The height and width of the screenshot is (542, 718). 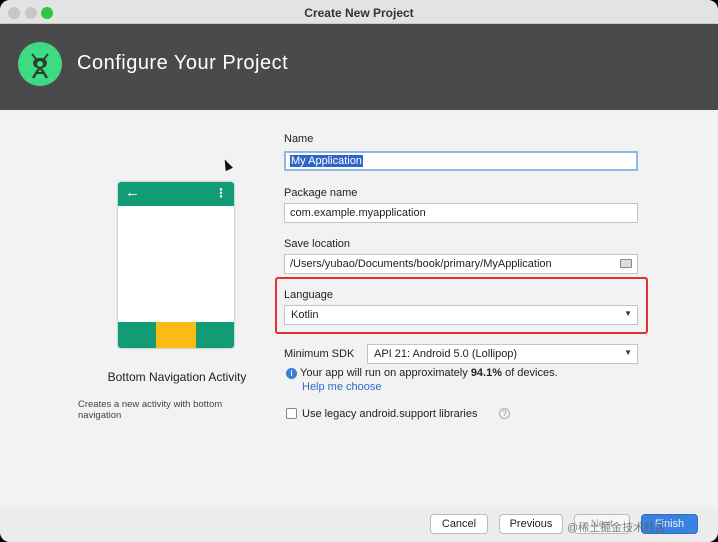 I want to click on help-me-choose-link: Help me choose, so click(x=342, y=387).